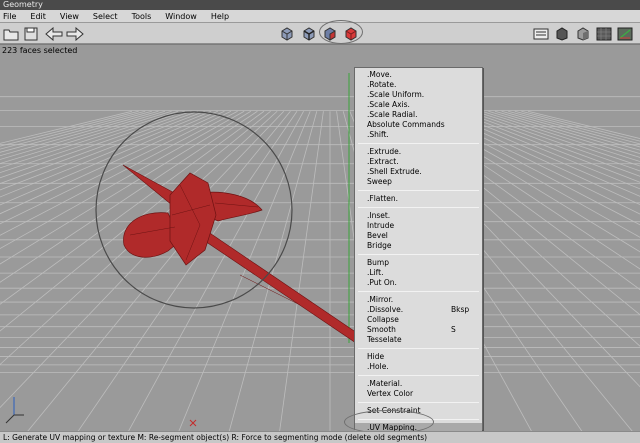 The width and height of the screenshot is (640, 443). What do you see at coordinates (604, 33) in the screenshot?
I see `ground-plane-icon` at bounding box center [604, 33].